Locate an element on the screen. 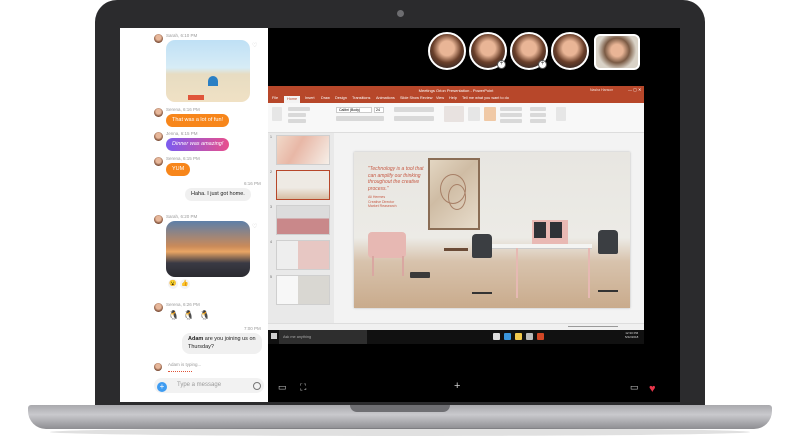 The image size is (800, 442). art-stroke is located at coordinates (457, 197).